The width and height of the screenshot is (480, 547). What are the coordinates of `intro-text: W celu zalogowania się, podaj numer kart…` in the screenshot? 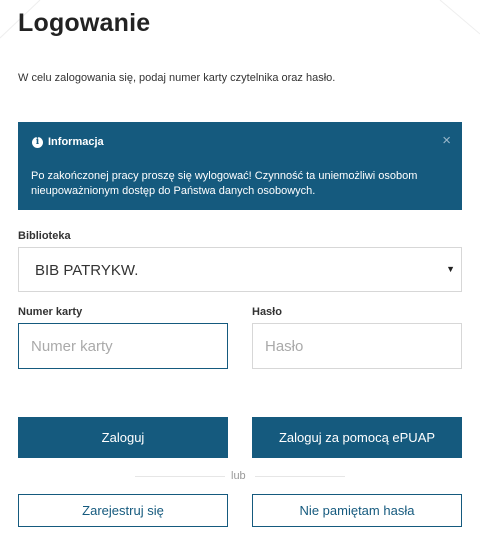 It's located at (177, 78).